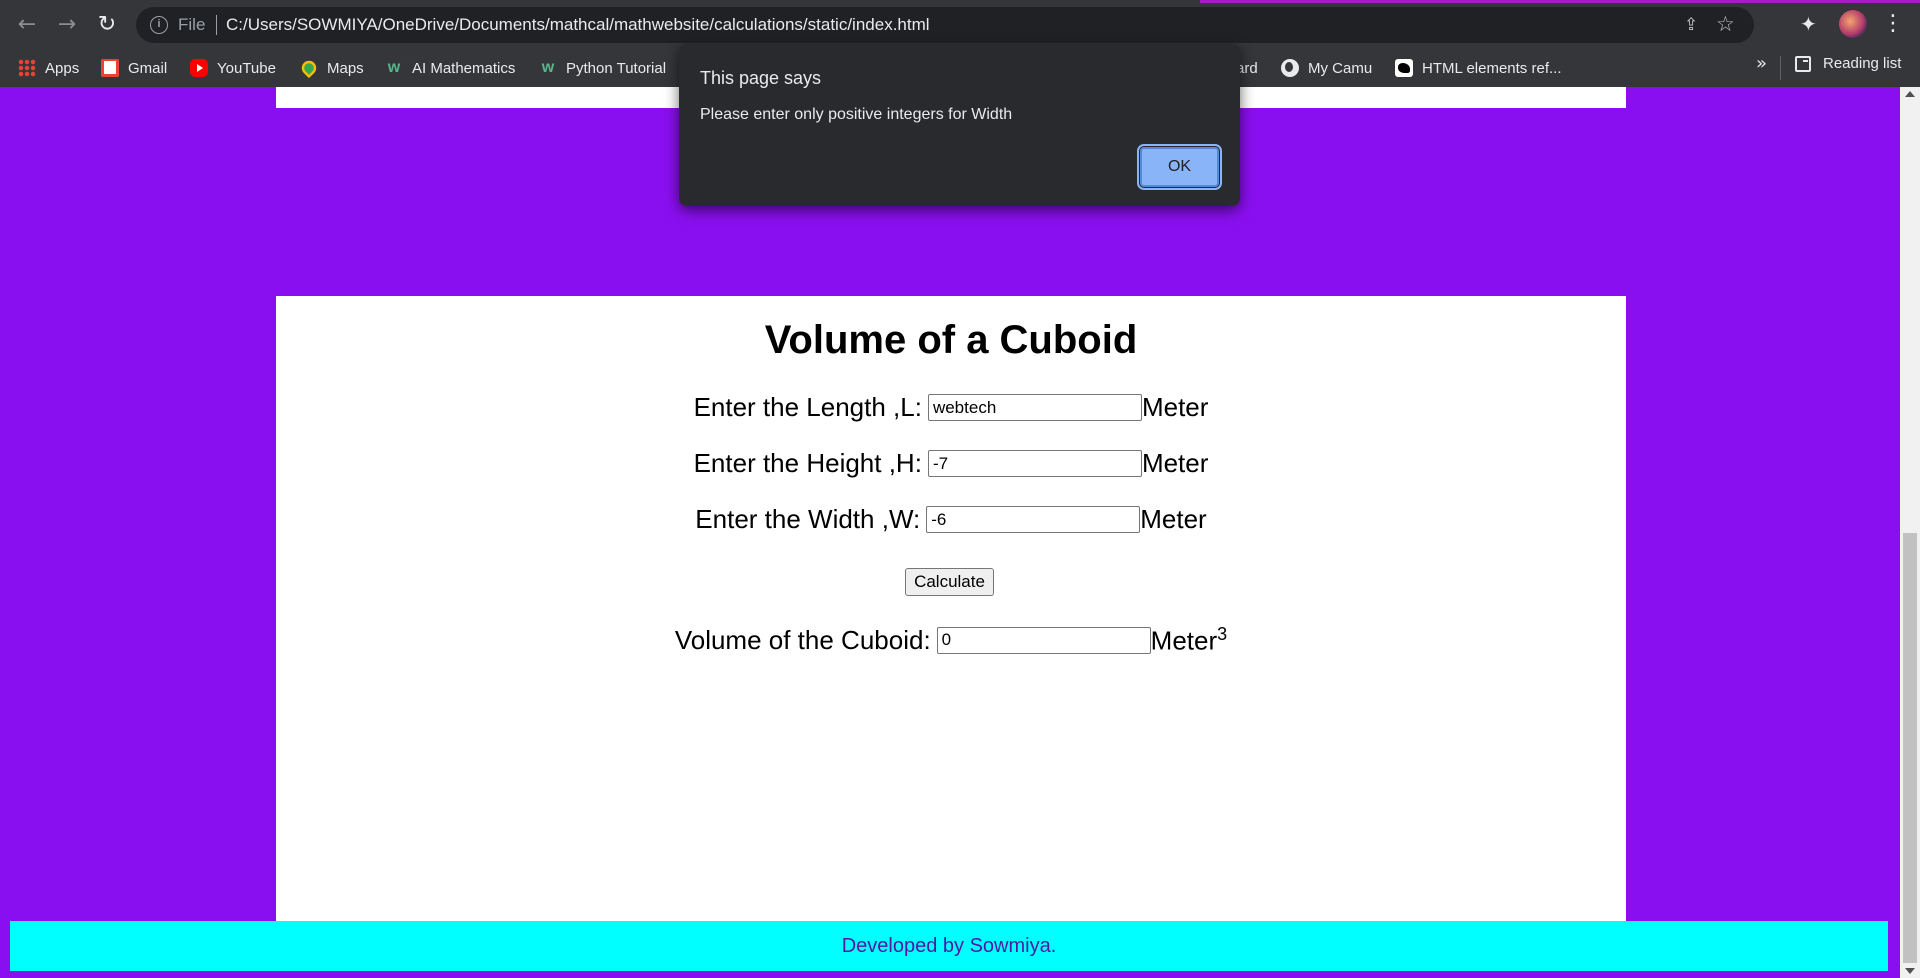  I want to click on bookmark-my-camu: My Camu, so click(1326, 68).